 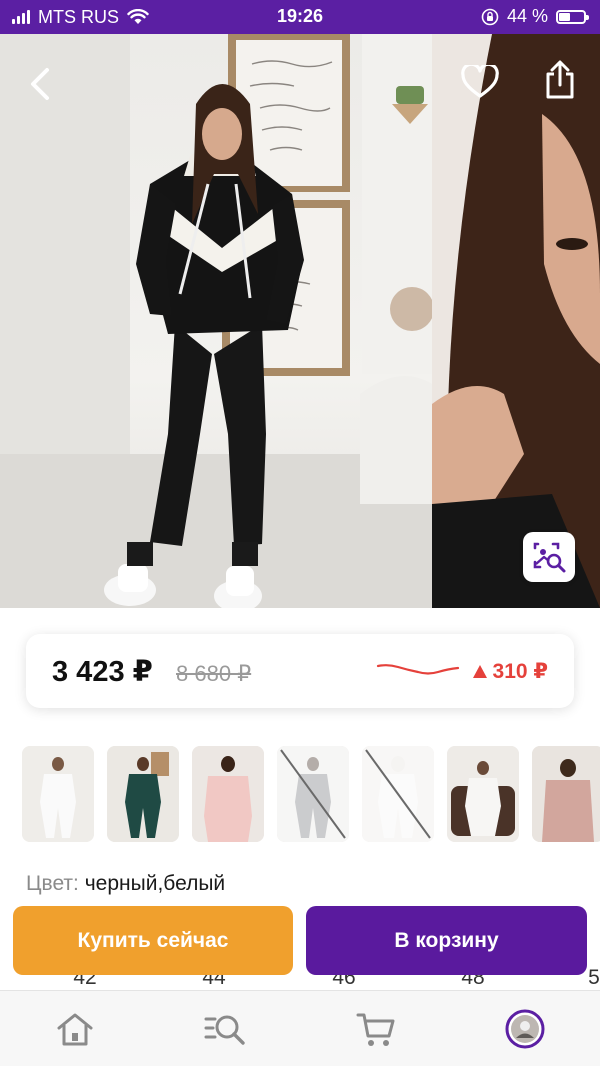 What do you see at coordinates (300, 671) in the screenshot?
I see `price-card: 3 423 ₽ 8 680 ₽ 310 ₽` at bounding box center [300, 671].